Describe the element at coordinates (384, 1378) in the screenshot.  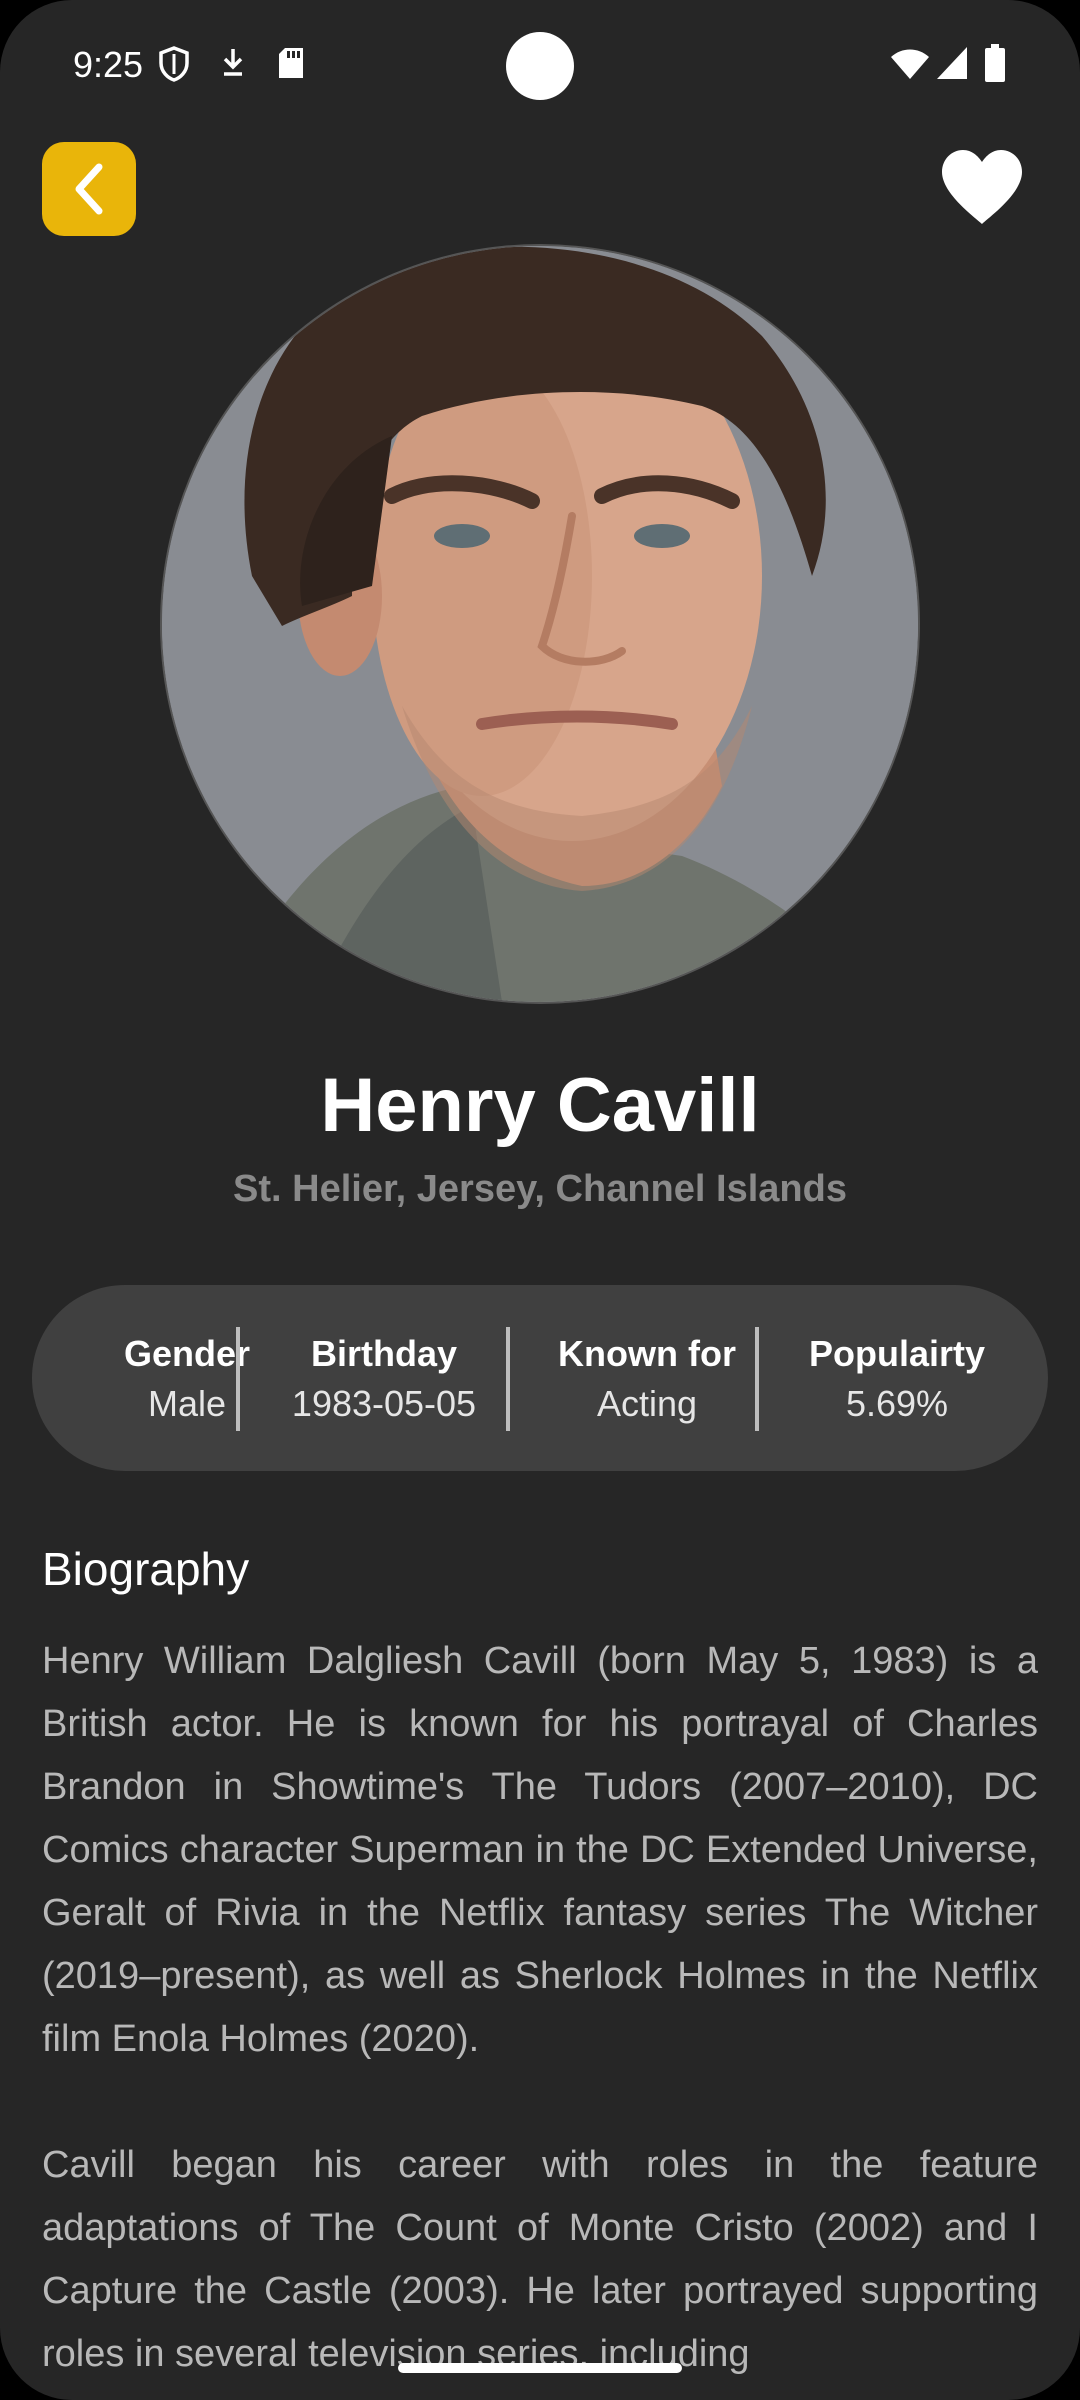
I see `info-birthday: Birthday 1983-05-05` at that location.